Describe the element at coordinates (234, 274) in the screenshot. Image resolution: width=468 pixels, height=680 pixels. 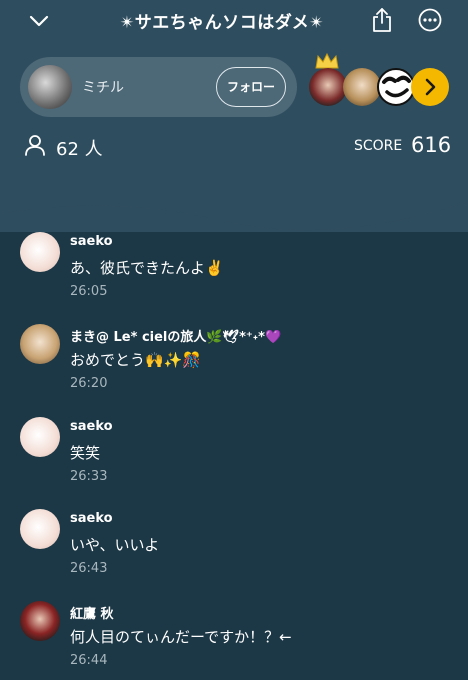
I see `chat-message: saeko あ、彼氏できたんよ✌️ 26:05` at that location.